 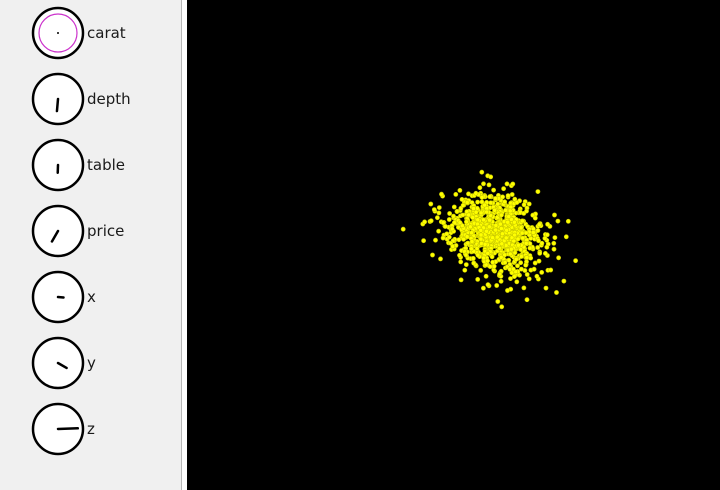 What do you see at coordinates (101, 33) in the screenshot?
I see `variable-item-carat: carat` at bounding box center [101, 33].